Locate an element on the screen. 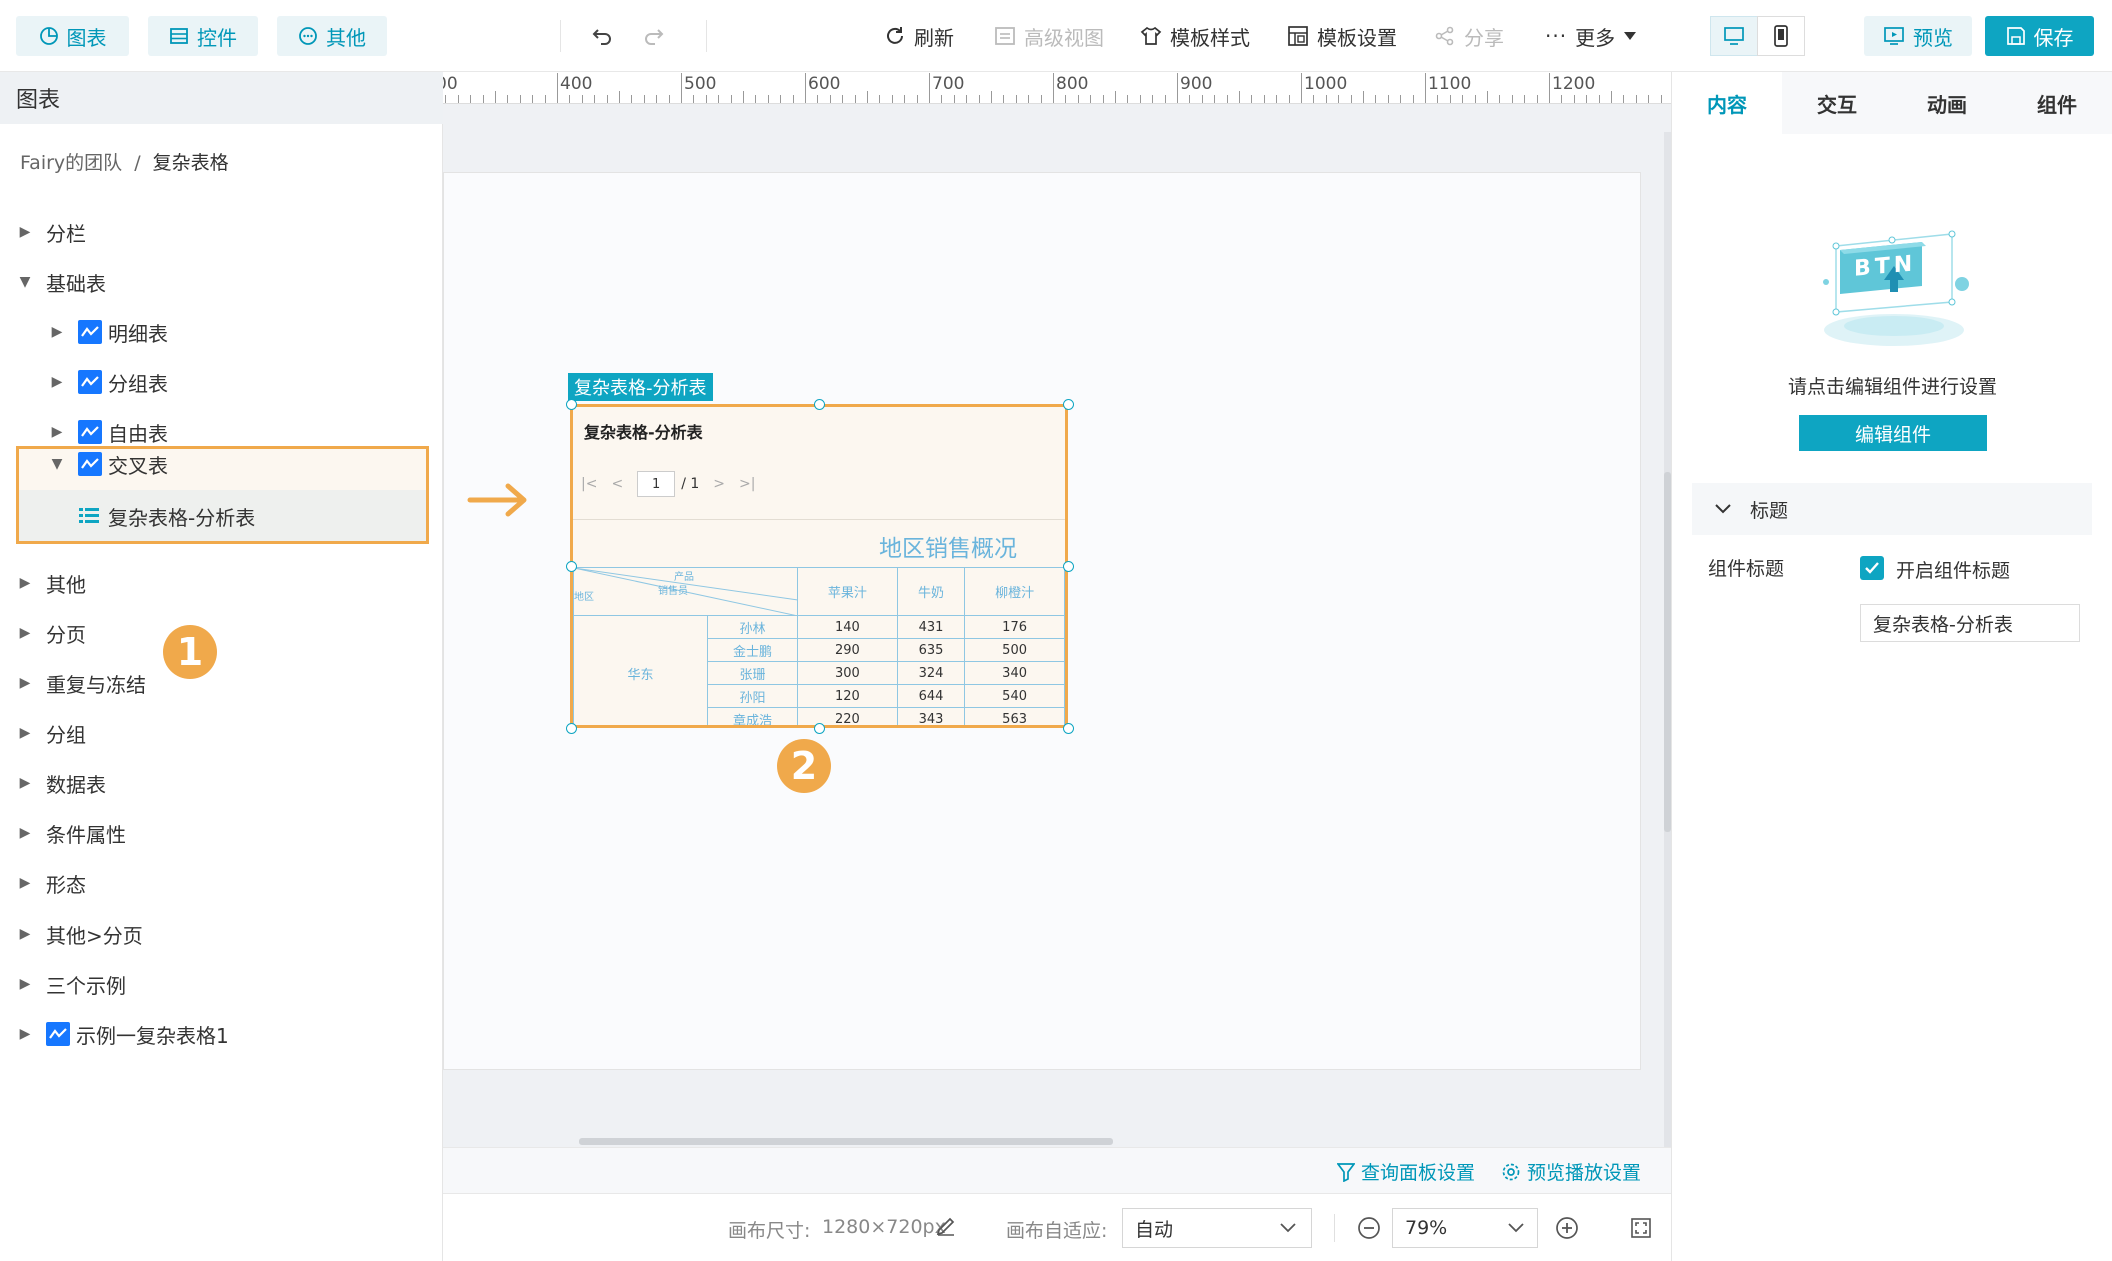 The width and height of the screenshot is (2112, 1261). tree-item-label: 重复与冻结 is located at coordinates (96, 684).